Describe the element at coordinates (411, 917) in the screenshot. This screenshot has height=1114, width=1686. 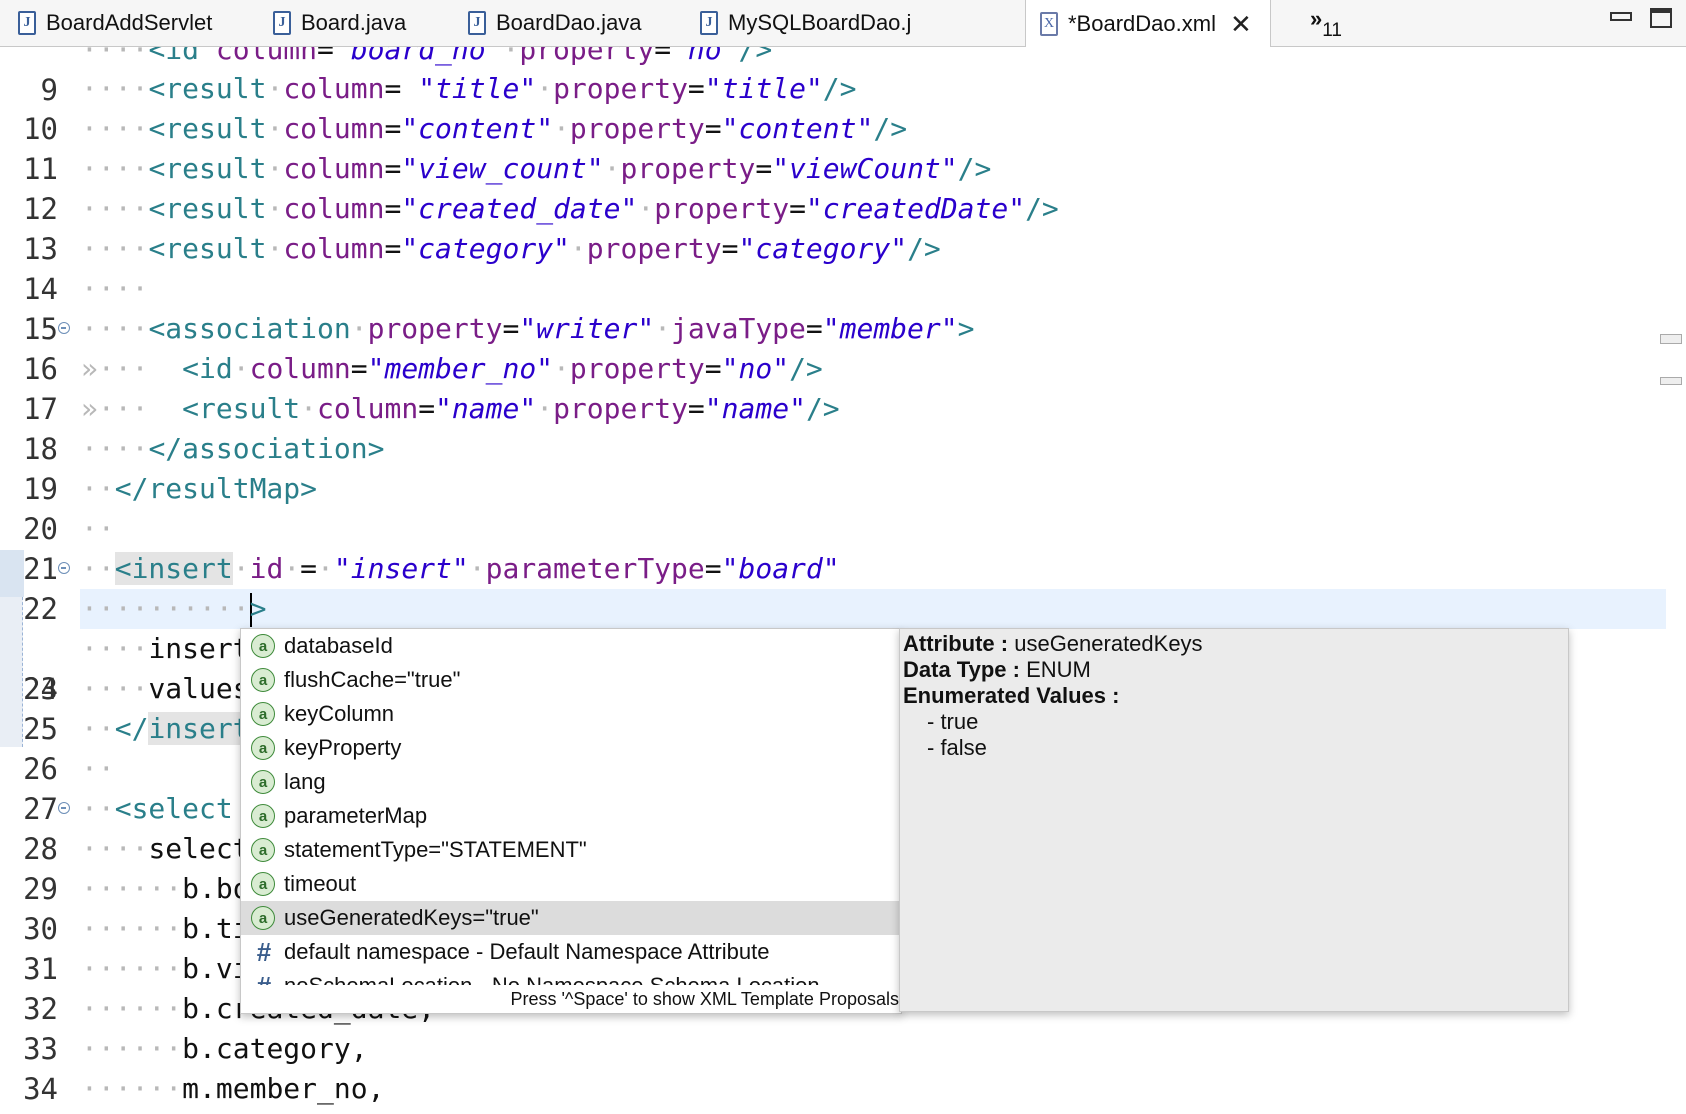
I see `proposal-label: useGeneratedKeys="true"` at that location.